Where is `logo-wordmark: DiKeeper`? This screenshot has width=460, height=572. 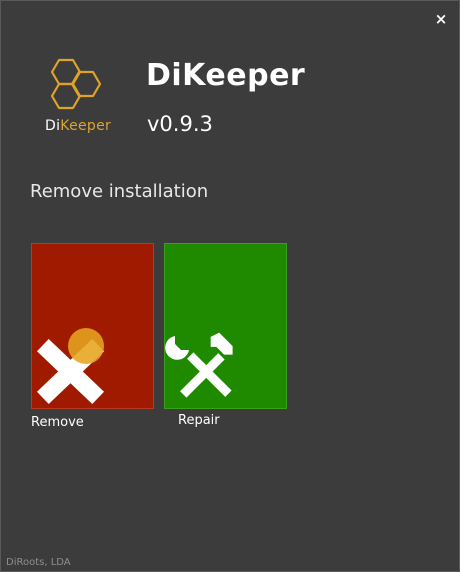
logo-wordmark: DiKeeper is located at coordinates (78, 126).